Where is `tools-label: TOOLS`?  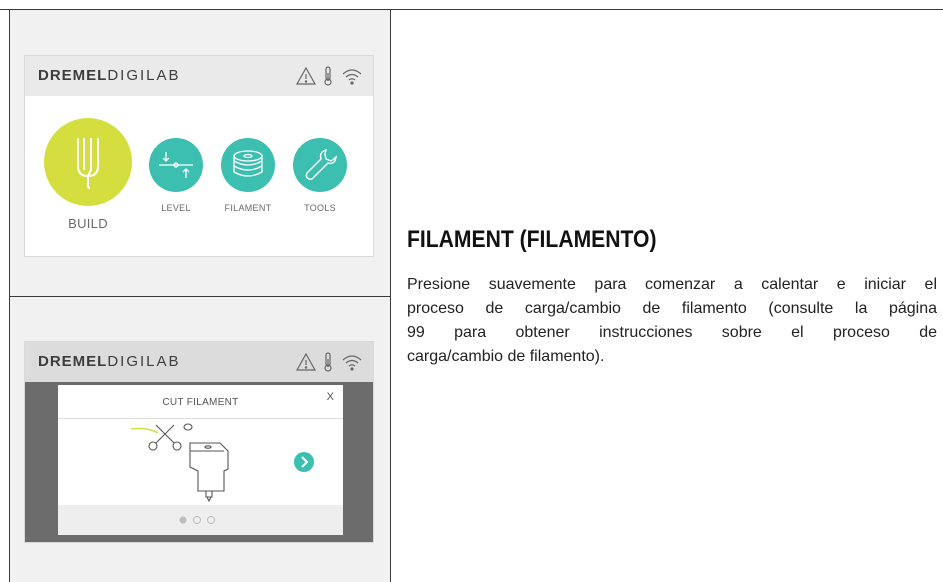 tools-label: TOOLS is located at coordinates (320, 208).